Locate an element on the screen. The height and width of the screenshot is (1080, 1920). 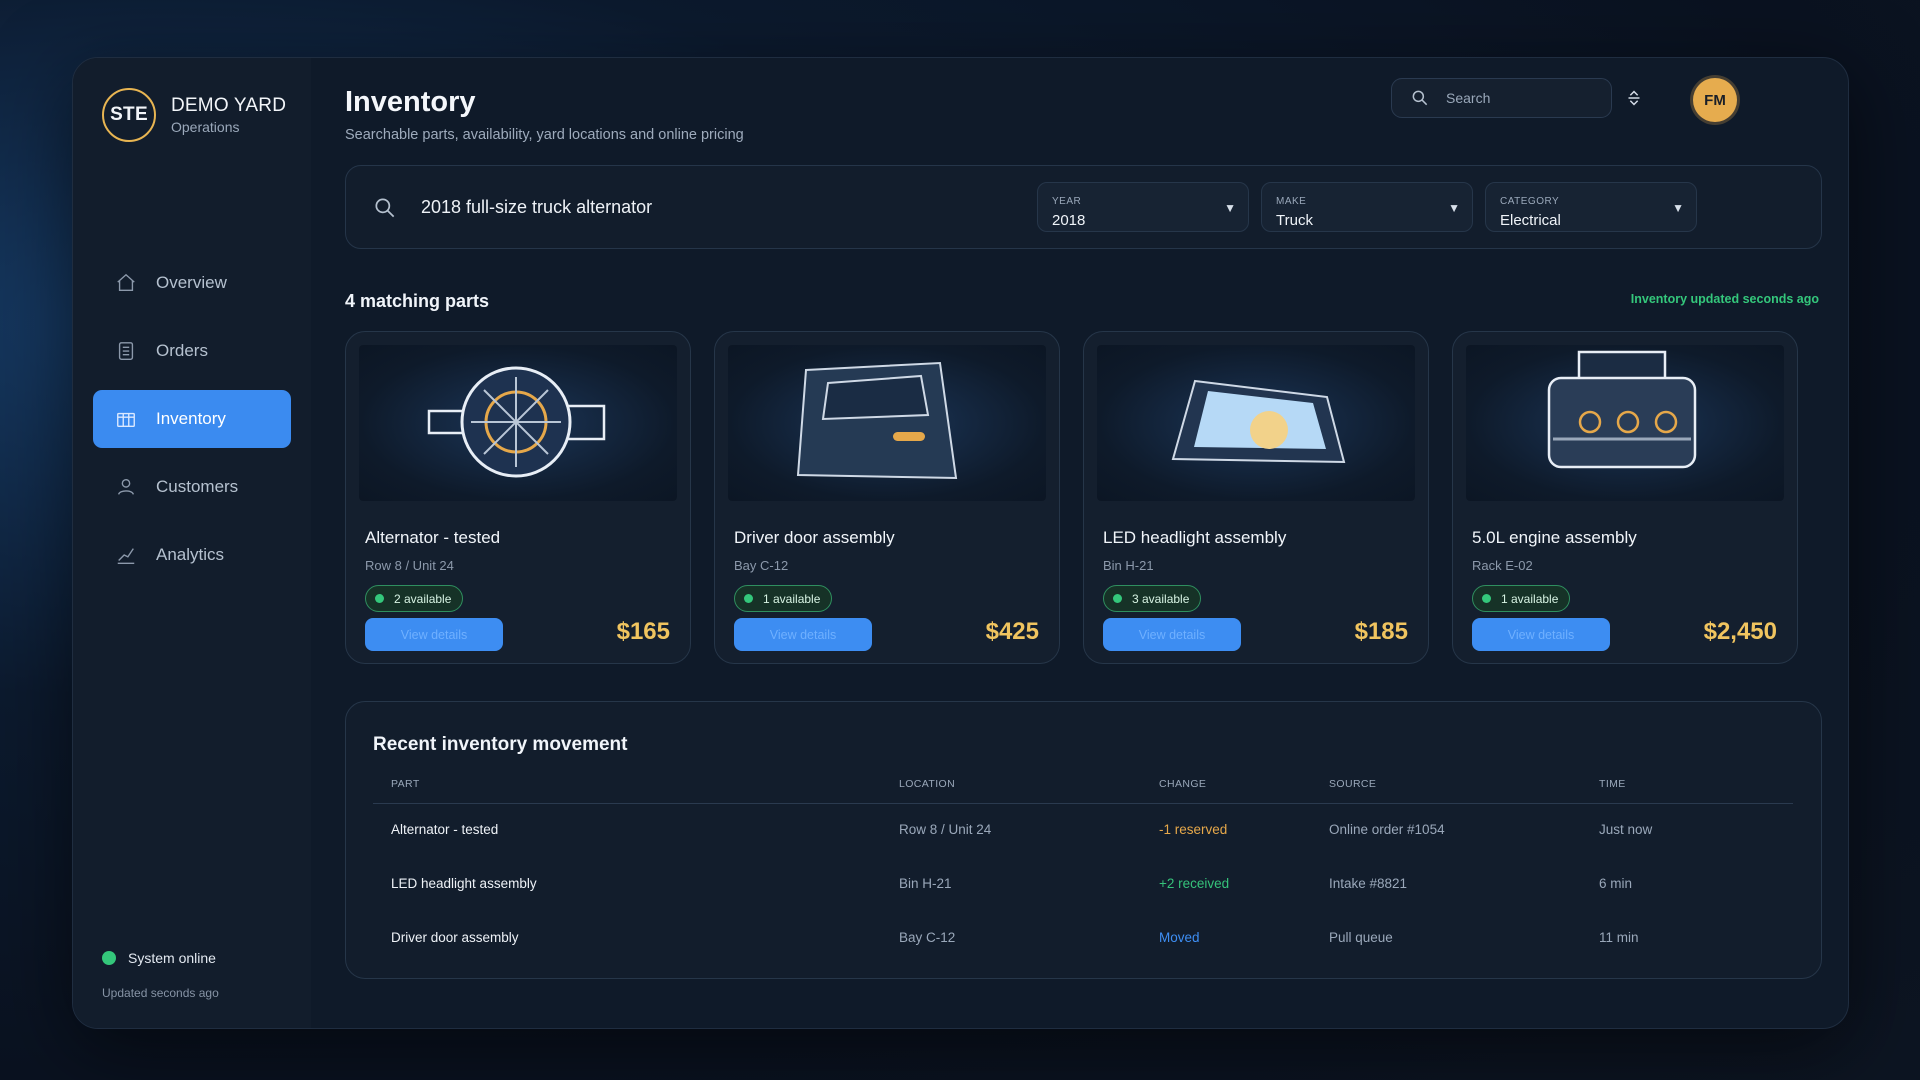
part-price: $2,450 is located at coordinates (1740, 631).